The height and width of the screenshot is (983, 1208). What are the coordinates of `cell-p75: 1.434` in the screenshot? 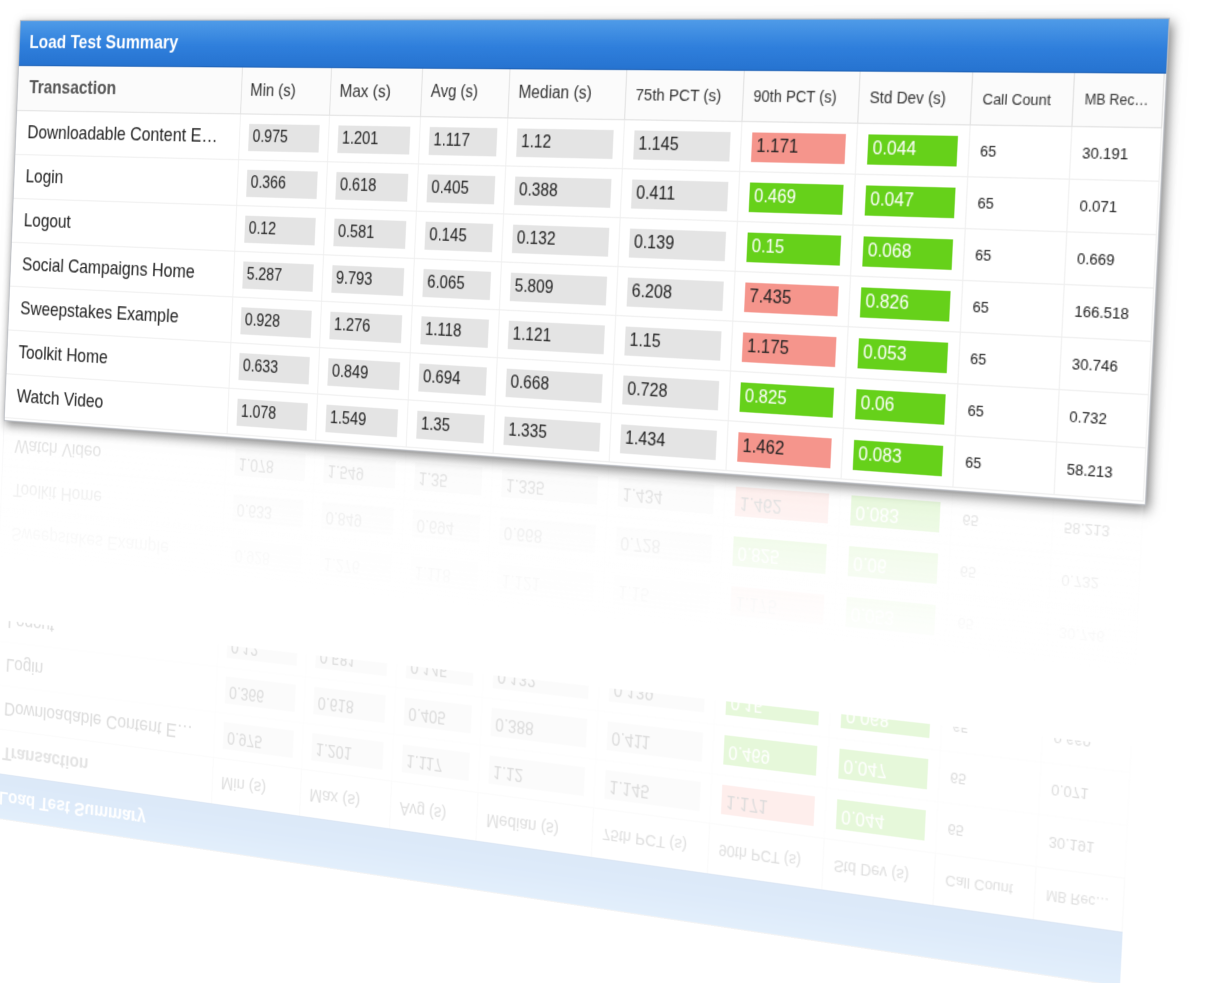 It's located at (668, 442).